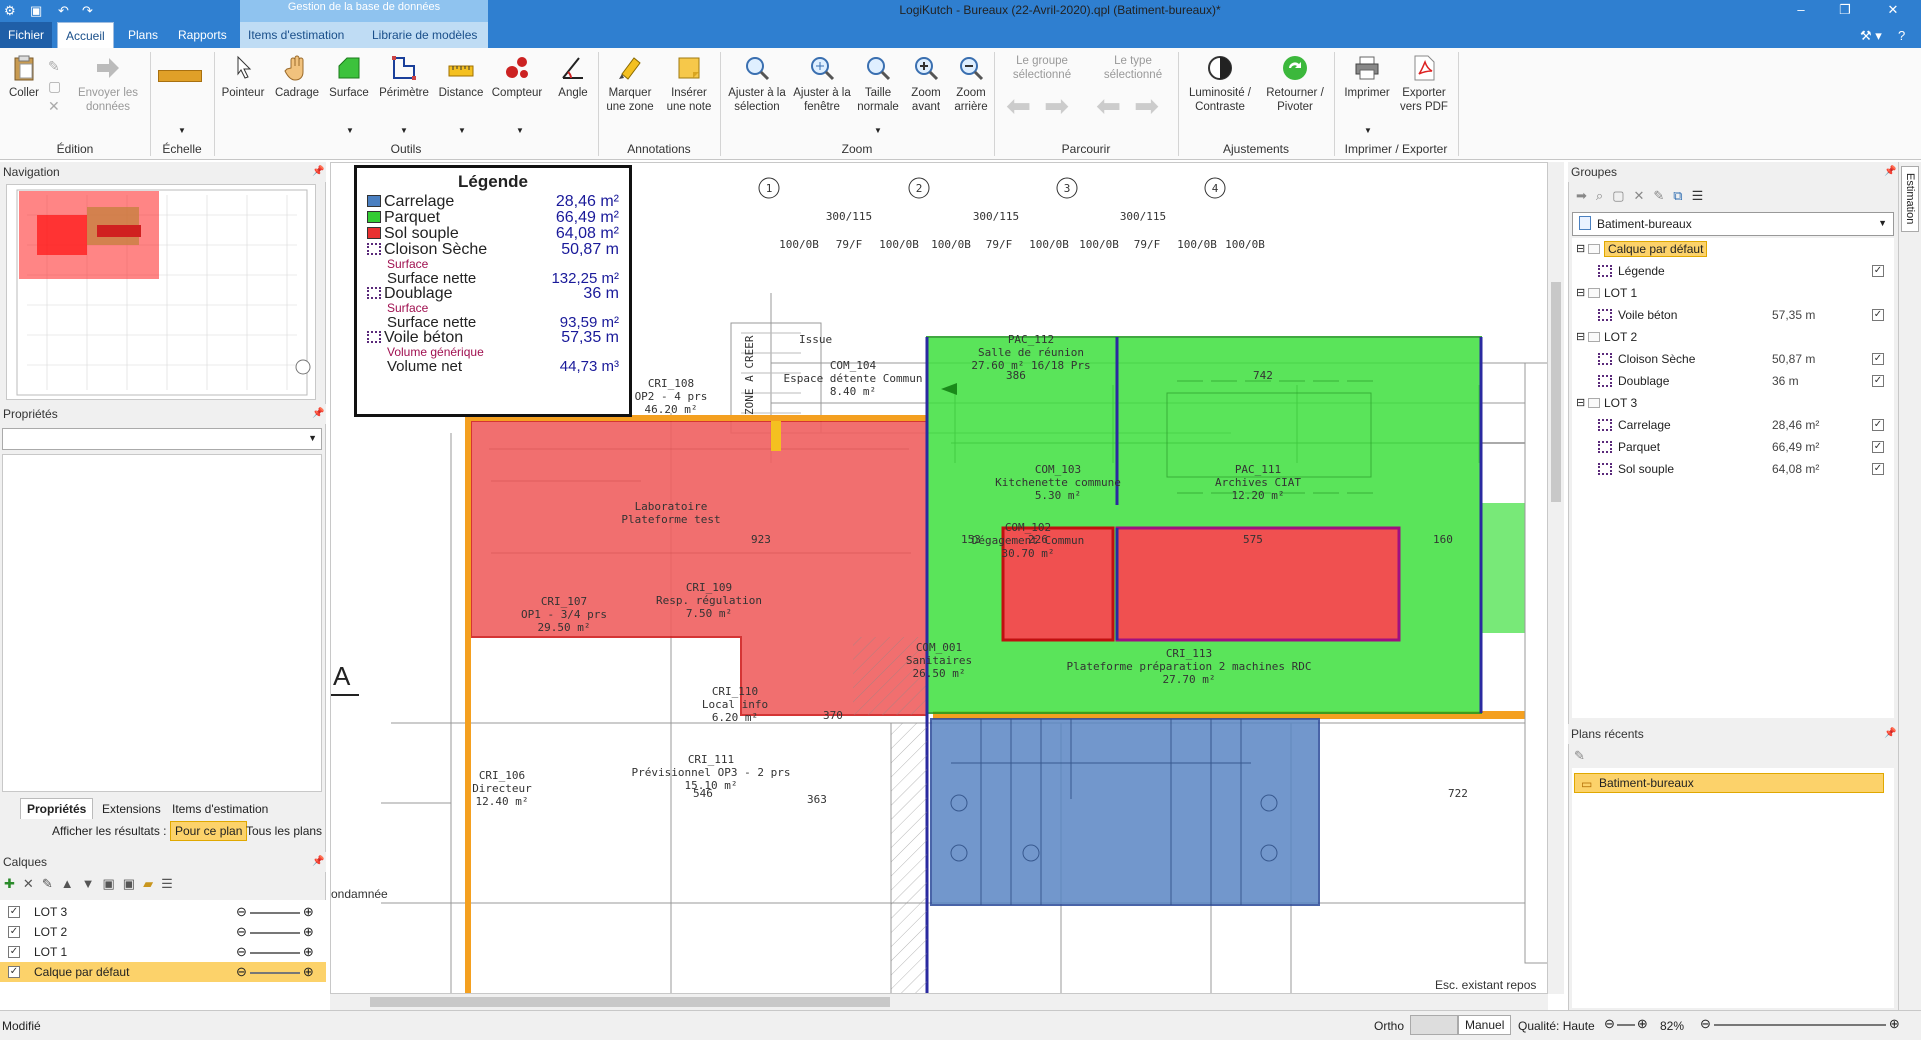 The image size is (1921, 1040). Describe the element at coordinates (10, 11) in the screenshot. I see `app-icon: ⚙` at that location.